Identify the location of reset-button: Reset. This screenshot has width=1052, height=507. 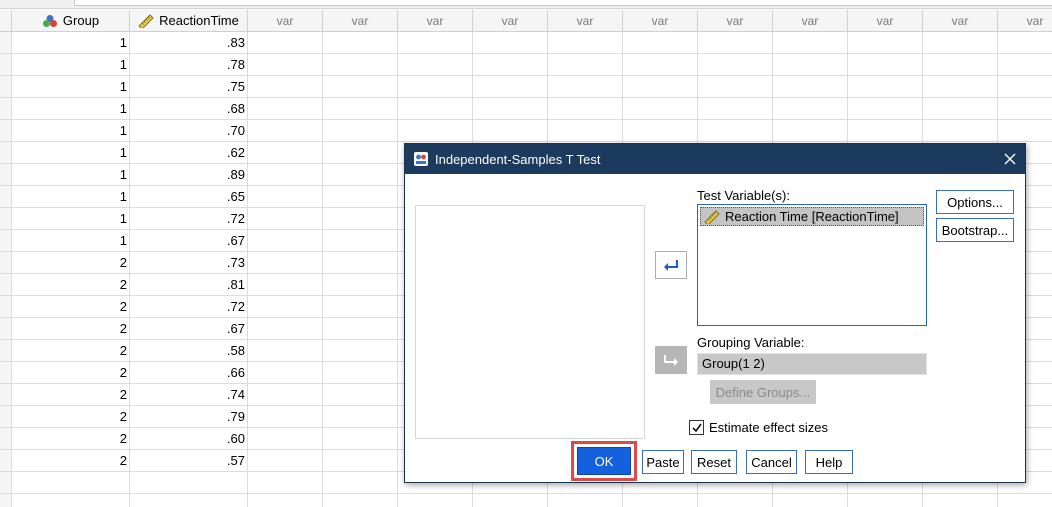
(714, 462).